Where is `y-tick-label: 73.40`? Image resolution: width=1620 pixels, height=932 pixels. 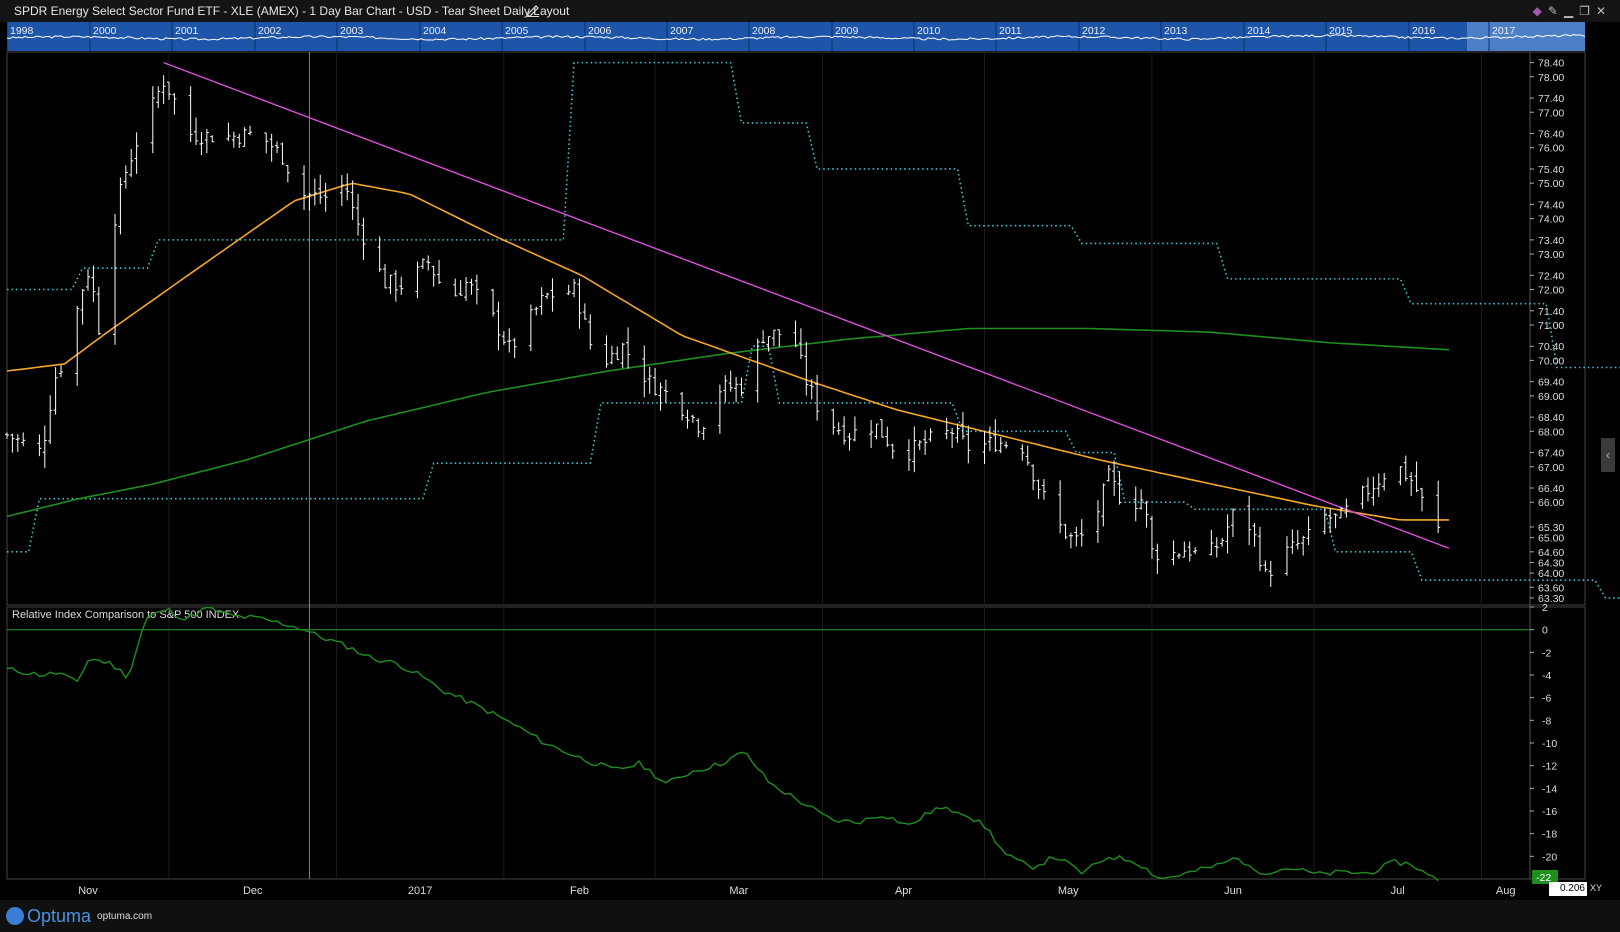 y-tick-label: 73.40 is located at coordinates (1551, 241).